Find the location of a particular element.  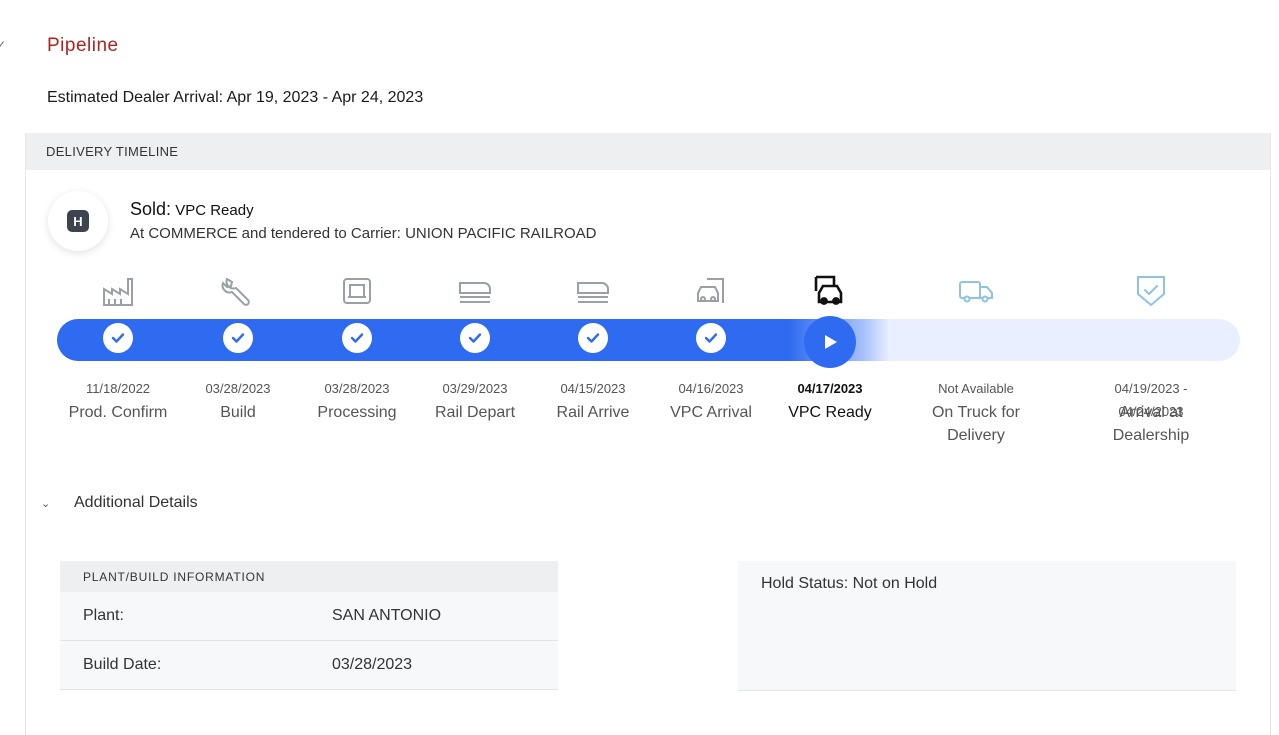

stage-date: 04/15/2023 is located at coordinates (593, 388).